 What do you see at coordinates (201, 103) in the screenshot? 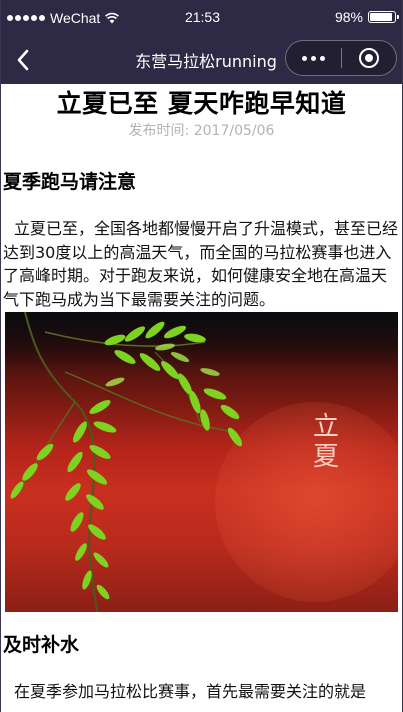
I see `article-title: 立夏已至 夏天咋跑早知道` at bounding box center [201, 103].